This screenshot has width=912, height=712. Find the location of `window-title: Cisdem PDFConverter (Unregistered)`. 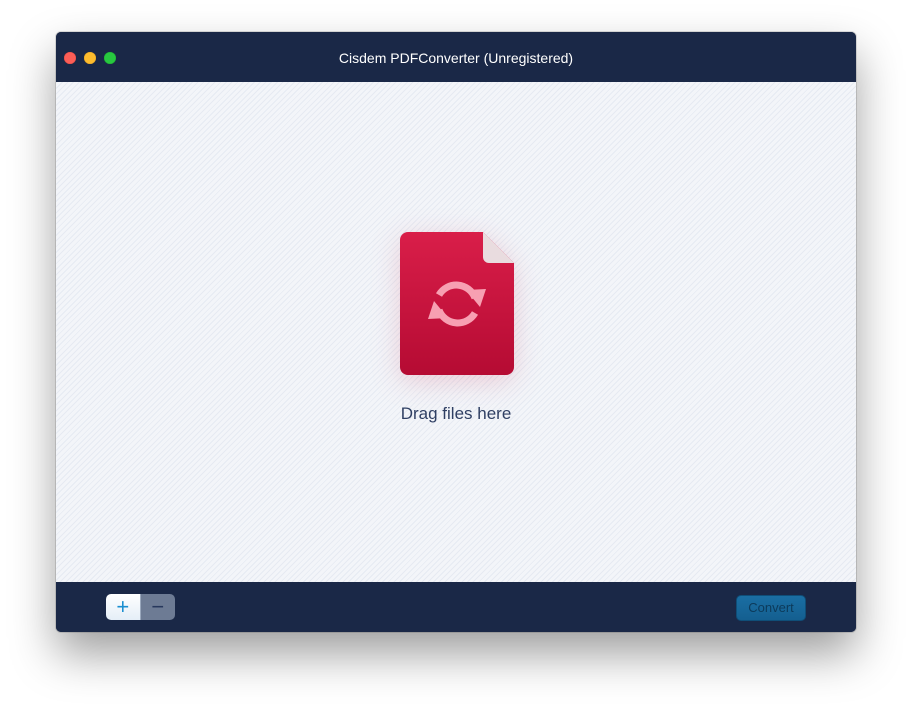

window-title: Cisdem PDFConverter (Unregistered) is located at coordinates (456, 58).